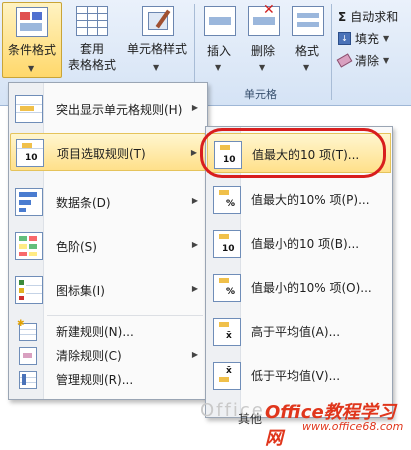  Describe the element at coordinates (29, 246) in the screenshot. I see `color-scales-icon` at that location.